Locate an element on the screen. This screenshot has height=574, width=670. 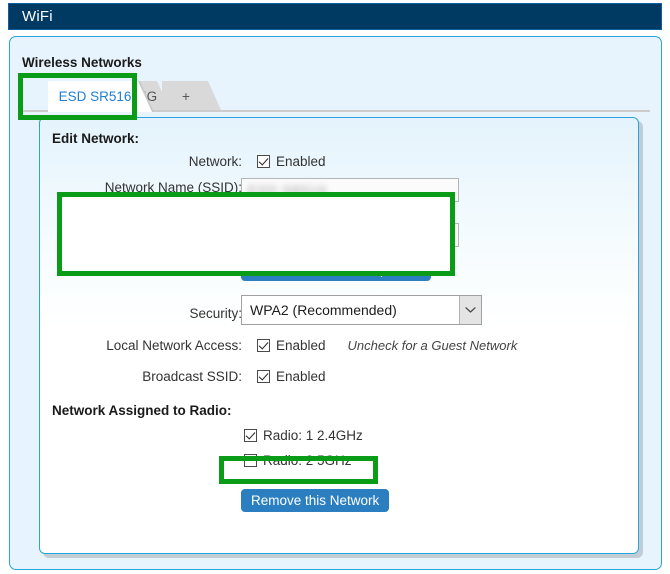
broadcast-ssid-row: Broadcast SSID: Enabled is located at coordinates (292, 376).